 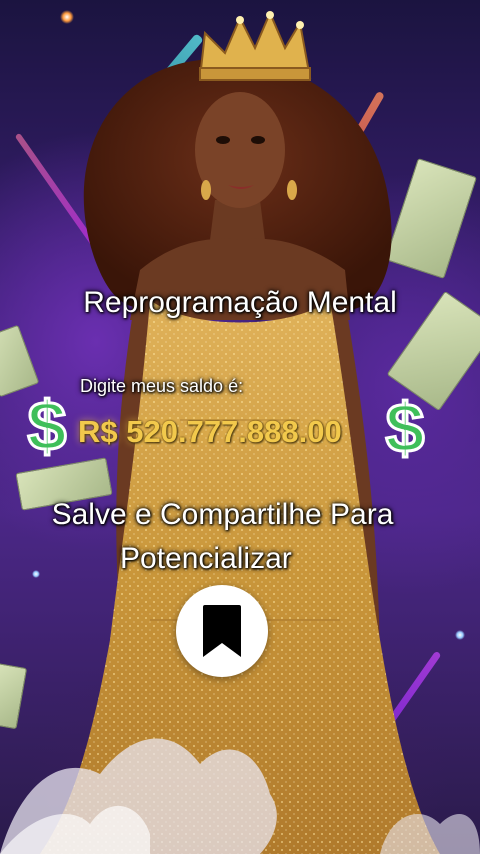 What do you see at coordinates (210, 431) in the screenshot?
I see `balance-value: R$ 520.777.888.00` at bounding box center [210, 431].